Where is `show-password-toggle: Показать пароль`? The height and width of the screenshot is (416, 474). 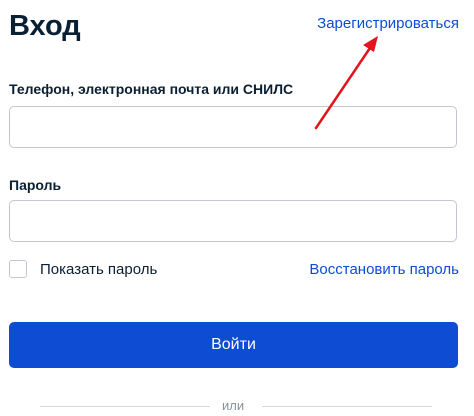
show-password-toggle: Показать пароль is located at coordinates (83, 269).